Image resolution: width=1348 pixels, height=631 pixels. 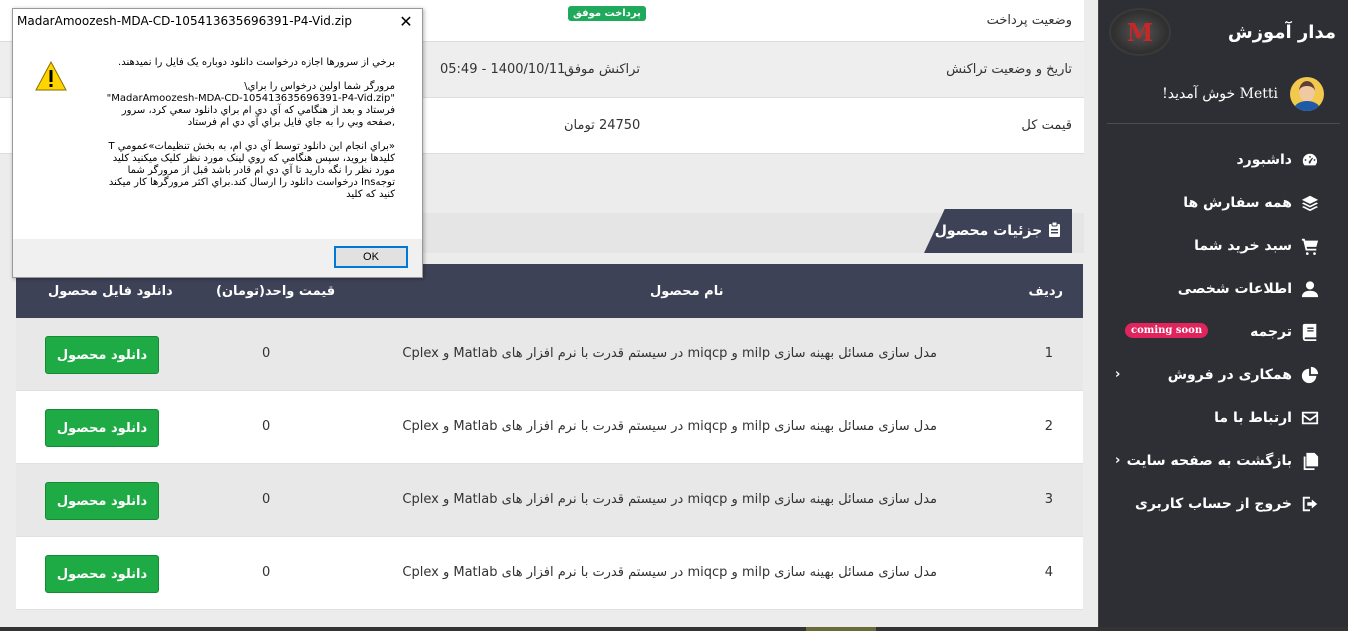 I want to click on sidebar-item-label: اطلاعات شخصی, so click(x=1234, y=288).